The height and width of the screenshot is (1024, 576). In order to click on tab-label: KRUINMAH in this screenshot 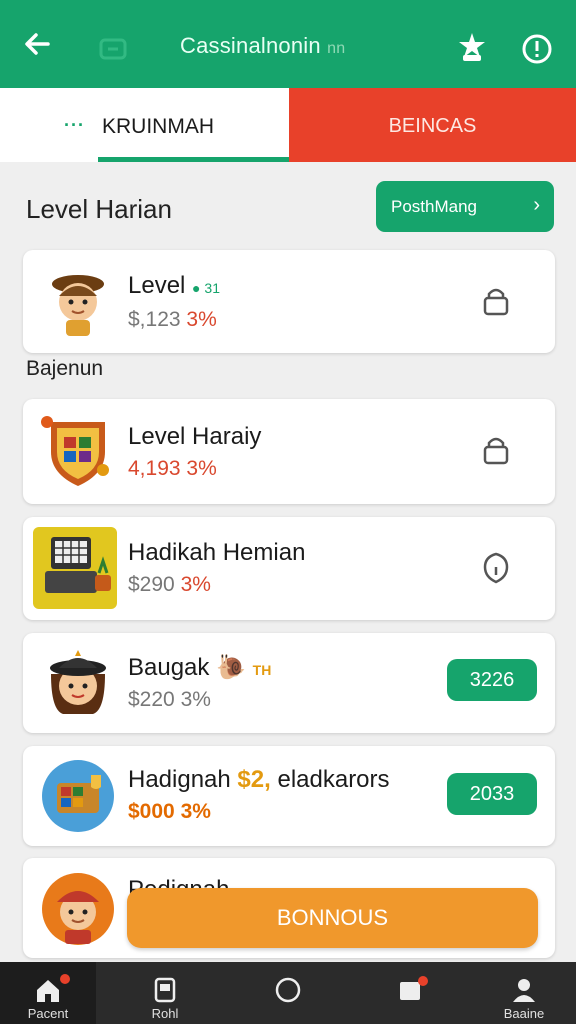, I will do `click(158, 126)`.